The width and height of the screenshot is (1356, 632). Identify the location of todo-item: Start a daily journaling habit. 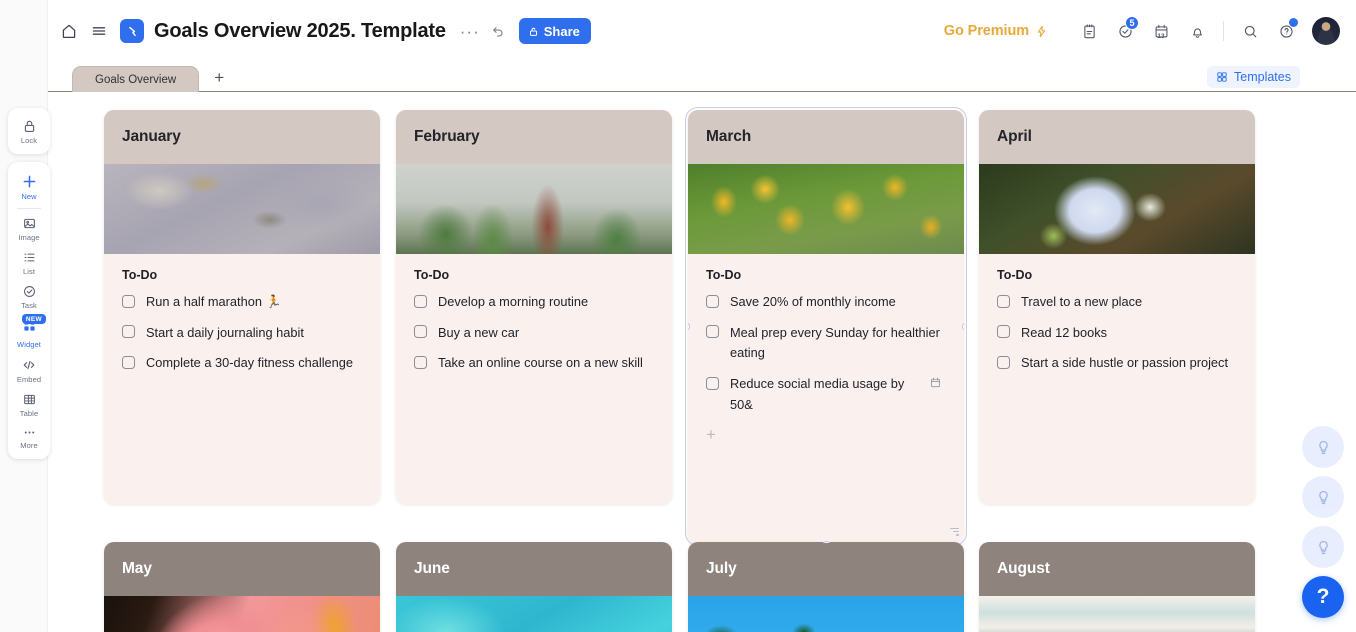
(242, 333).